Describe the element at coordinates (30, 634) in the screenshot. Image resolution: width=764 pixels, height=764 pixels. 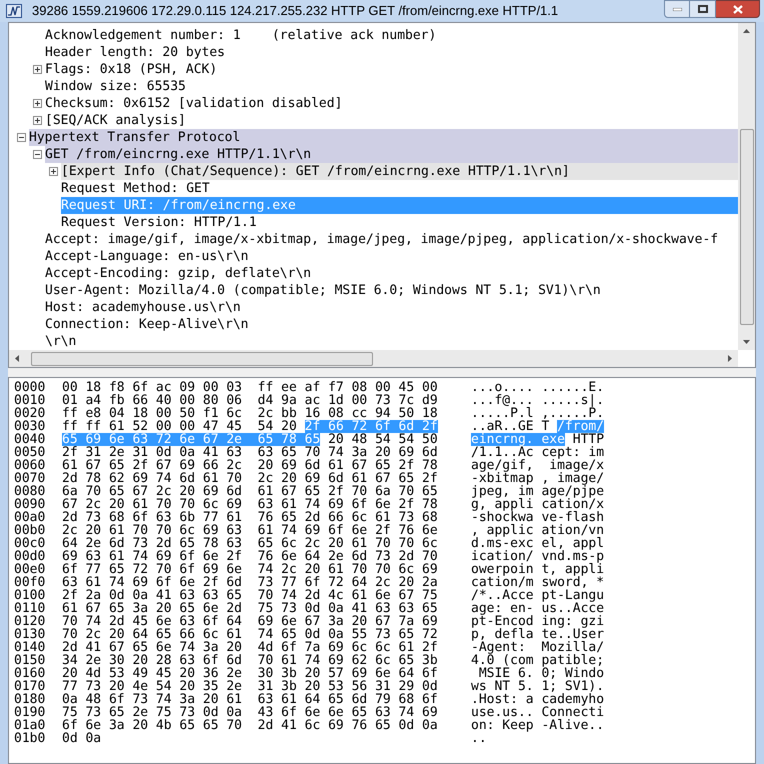
I see `offset-cell-text: 0130` at that location.